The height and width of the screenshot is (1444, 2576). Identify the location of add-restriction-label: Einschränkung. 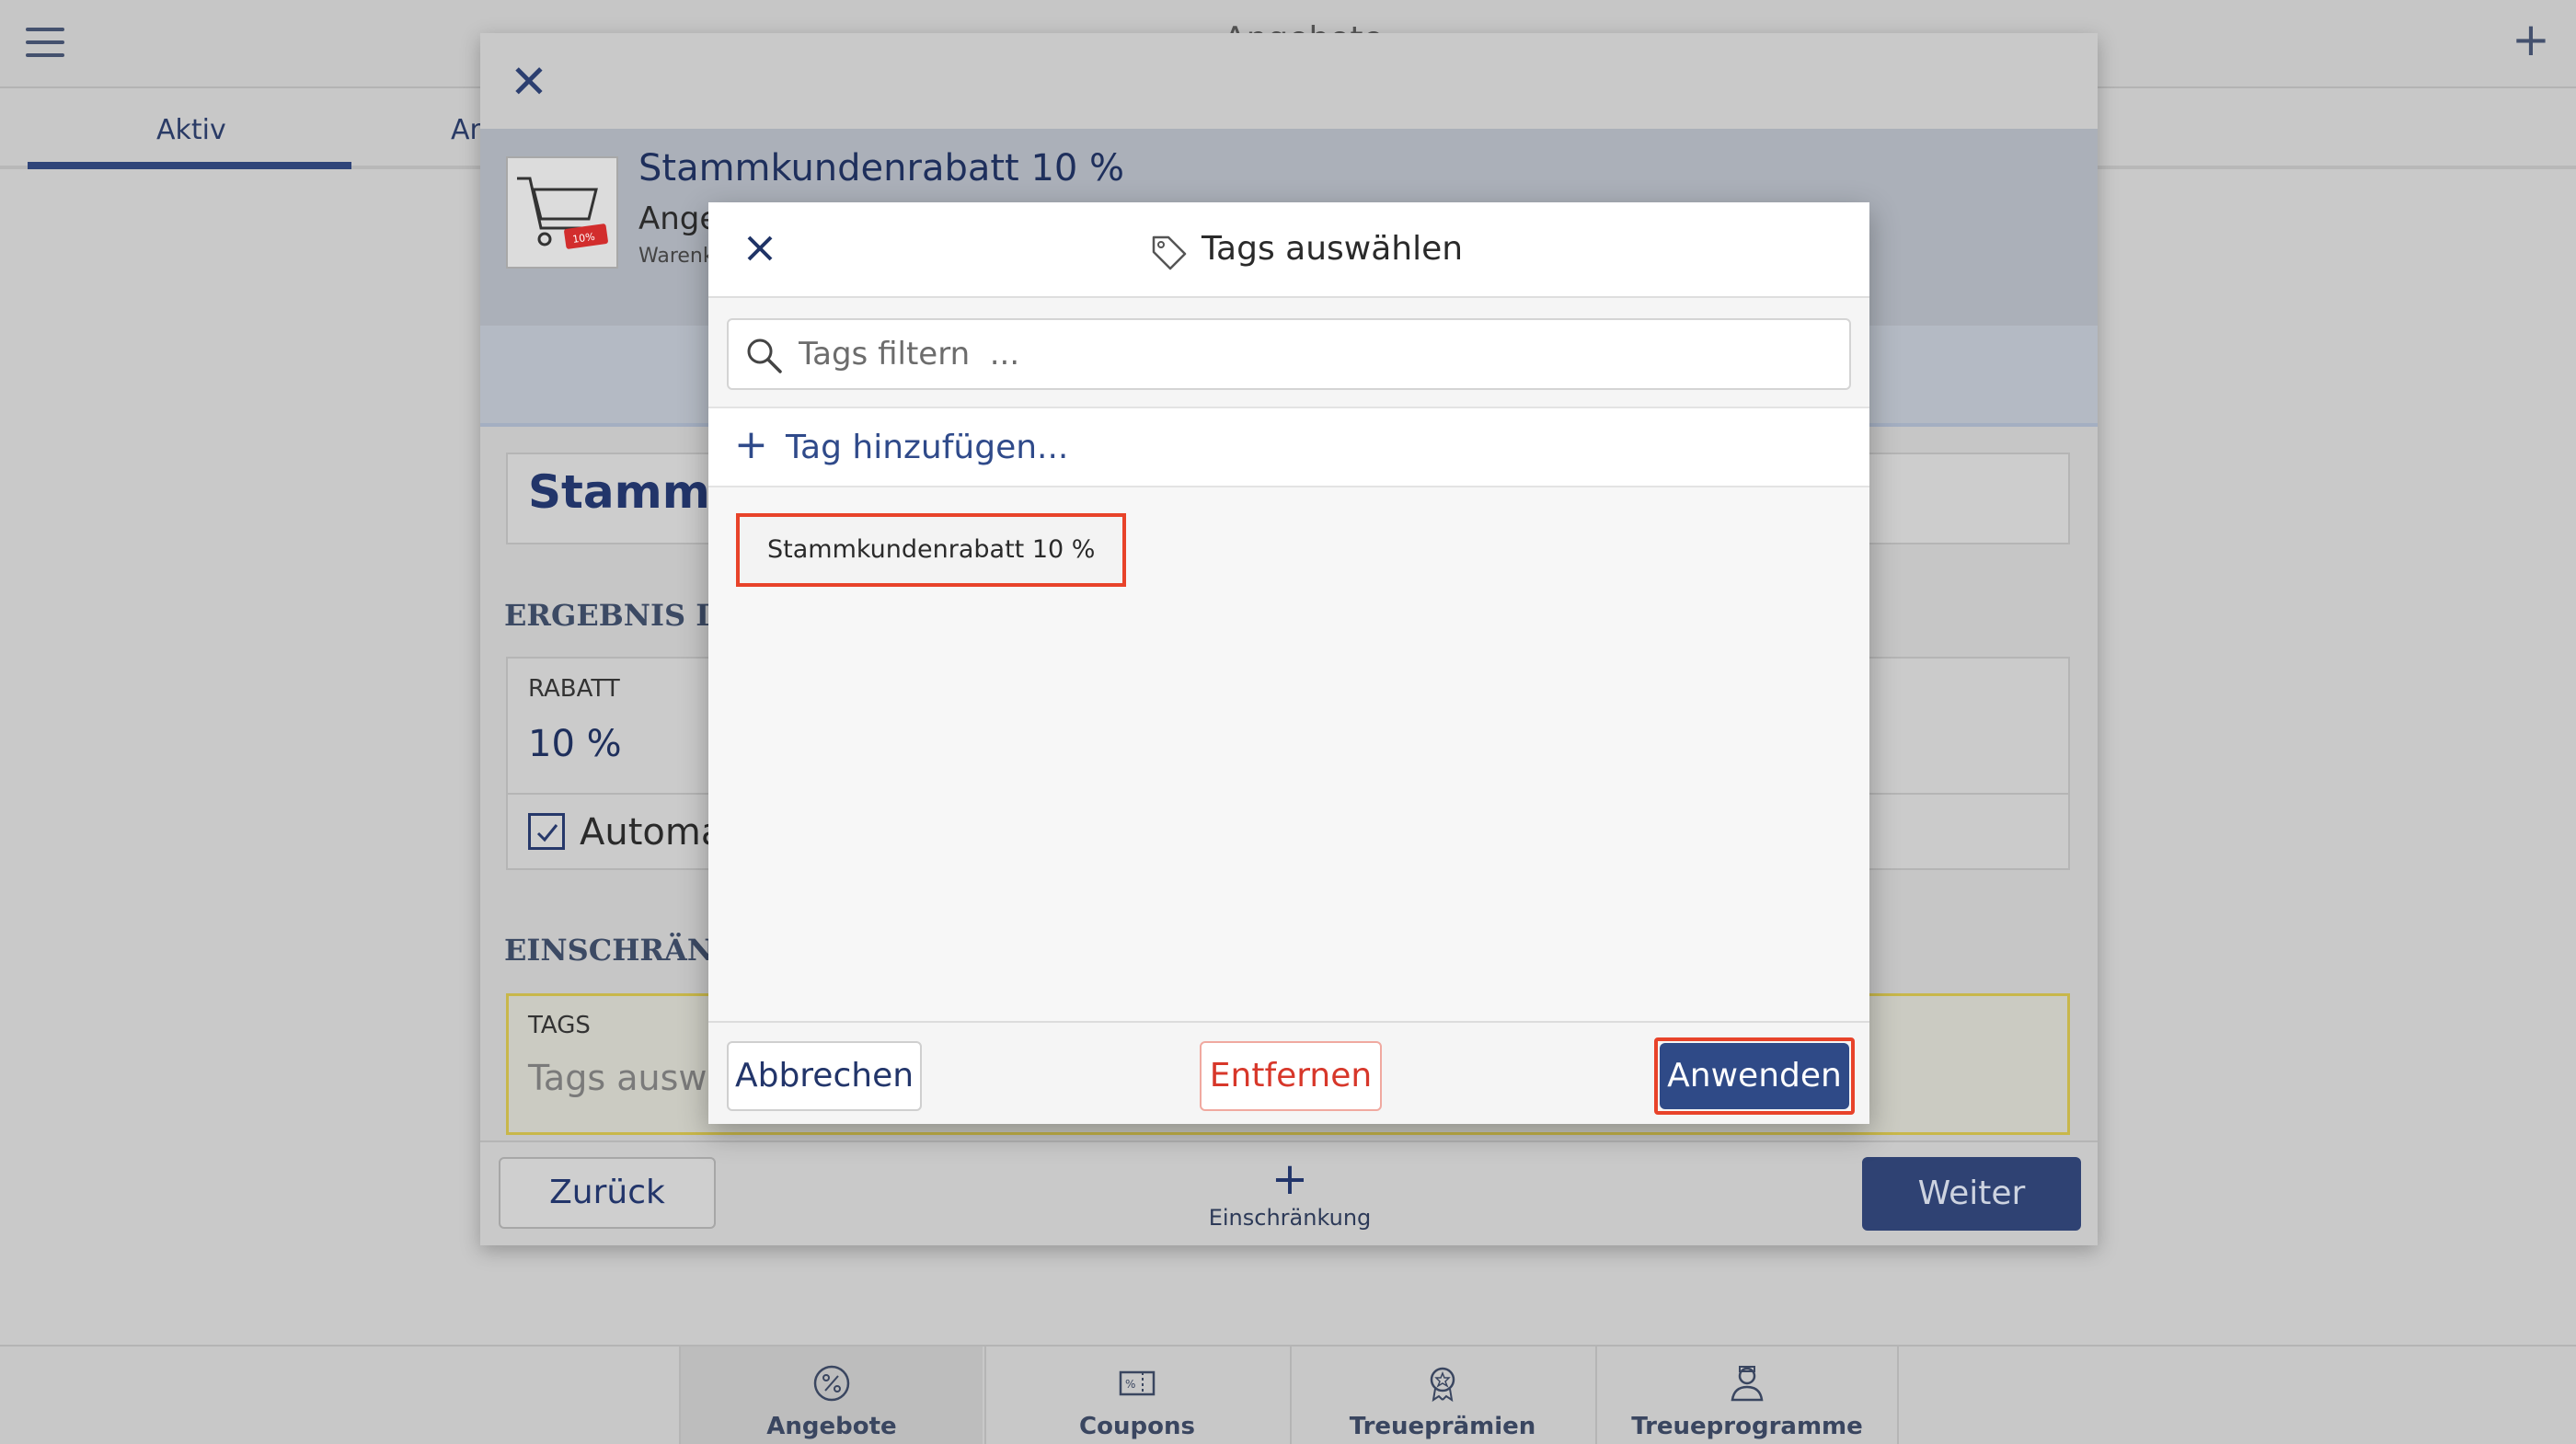
(1290, 1218).